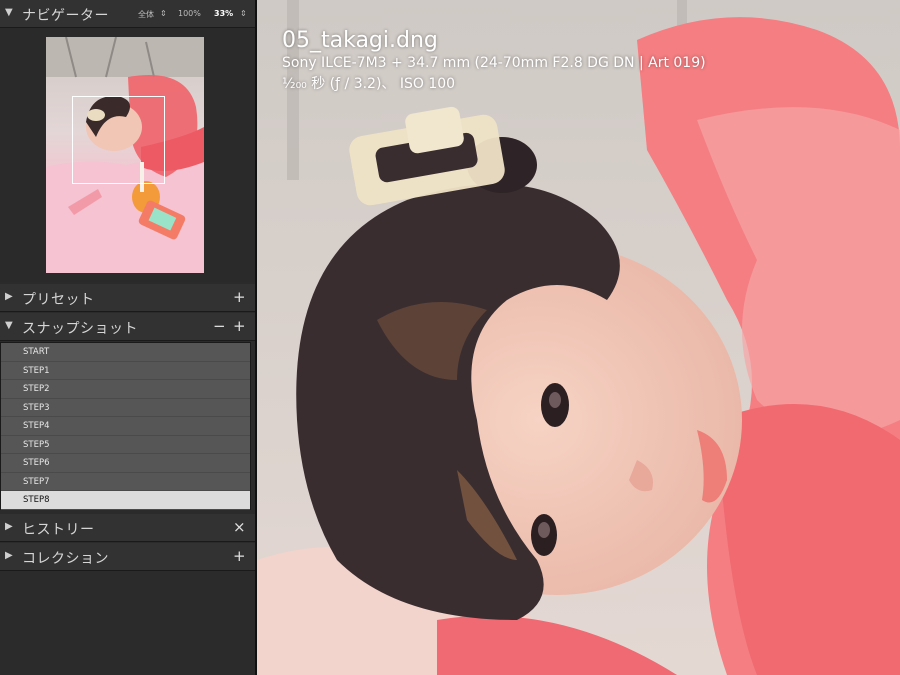 The height and width of the screenshot is (675, 900). Describe the element at coordinates (125, 407) in the screenshot. I see `list-item: STEP3` at that location.